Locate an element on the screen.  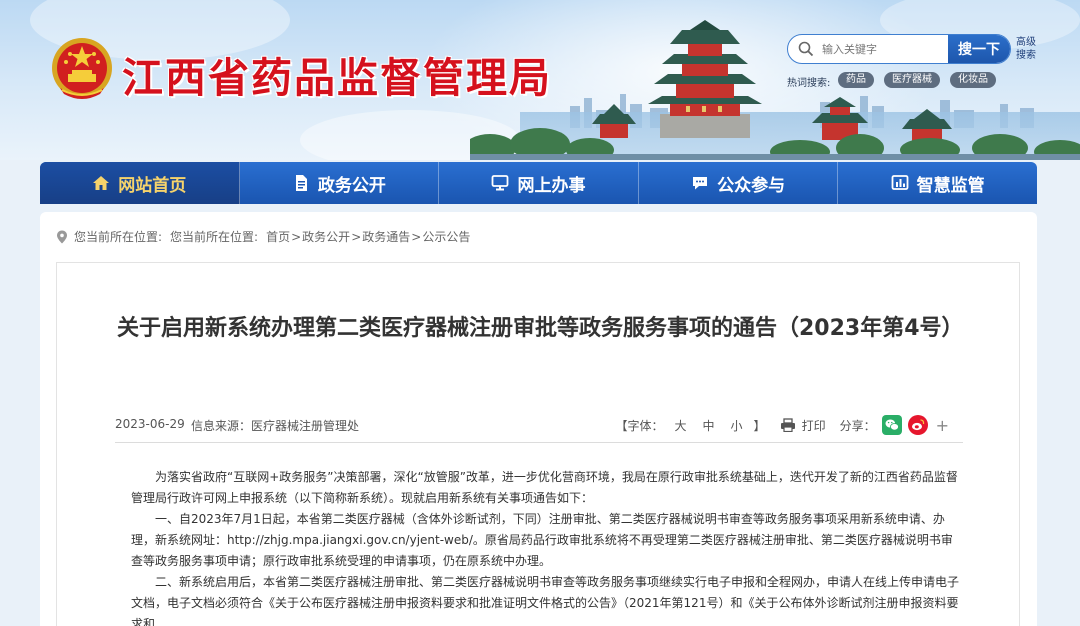
document-icon is located at coordinates (301, 183).